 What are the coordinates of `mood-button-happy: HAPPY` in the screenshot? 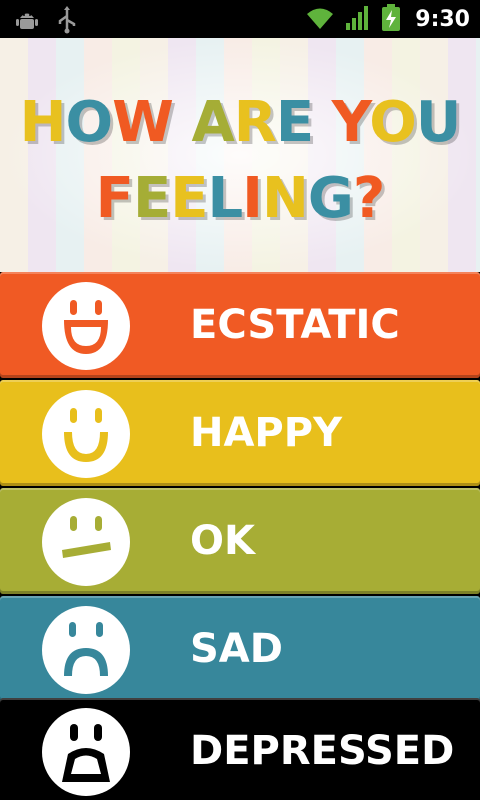 It's located at (240, 433).